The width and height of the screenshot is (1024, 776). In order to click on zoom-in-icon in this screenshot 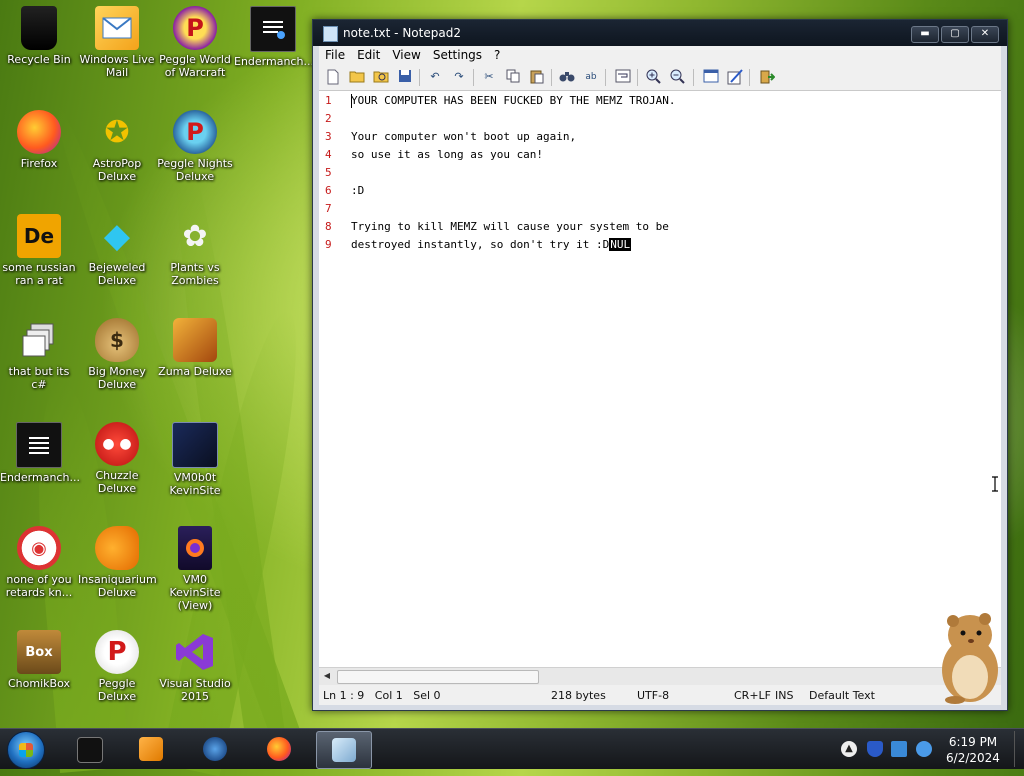, I will do `click(653, 77)`.